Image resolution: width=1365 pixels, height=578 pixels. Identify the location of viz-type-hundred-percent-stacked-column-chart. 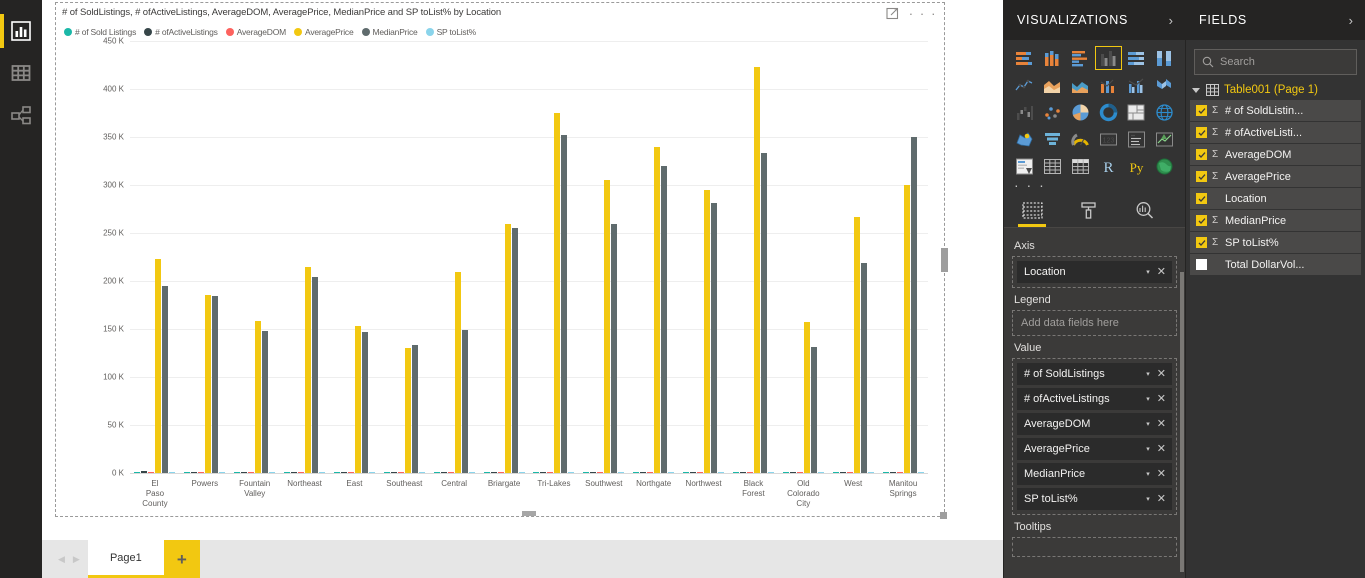
(1165, 58).